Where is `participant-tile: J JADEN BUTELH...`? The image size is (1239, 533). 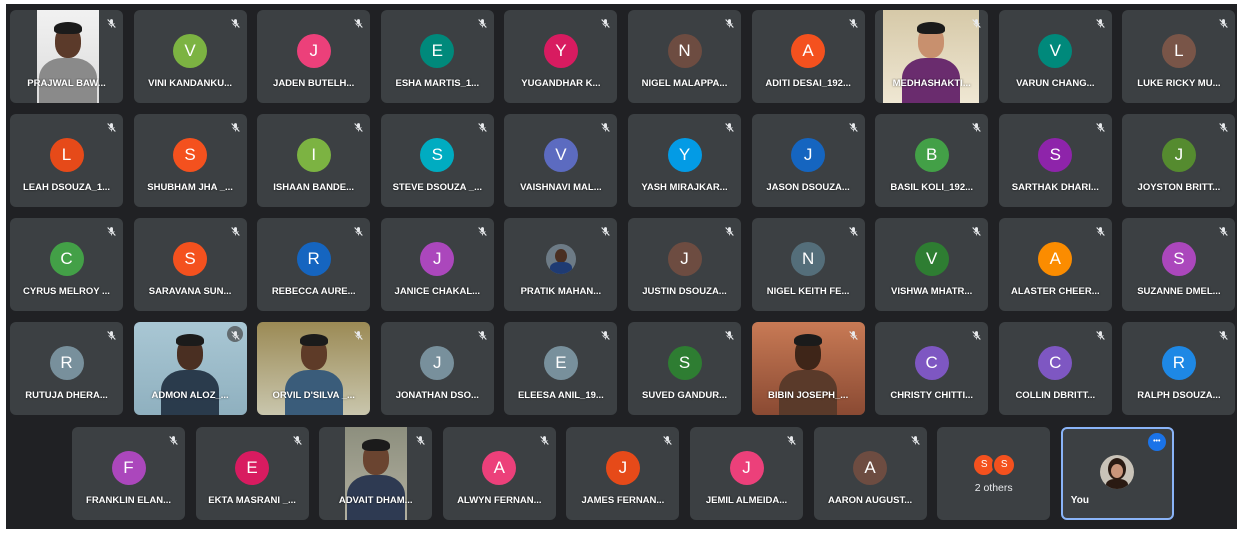 participant-tile: J JADEN BUTELH... is located at coordinates (314, 56).